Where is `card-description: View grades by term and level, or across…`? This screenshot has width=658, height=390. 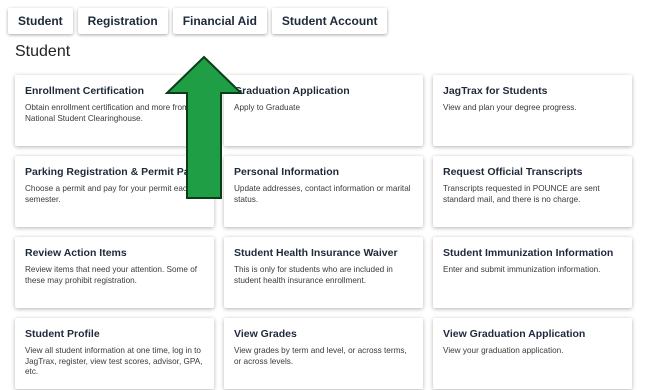
card-description: View grades by term and level, or across… is located at coordinates (320, 356).